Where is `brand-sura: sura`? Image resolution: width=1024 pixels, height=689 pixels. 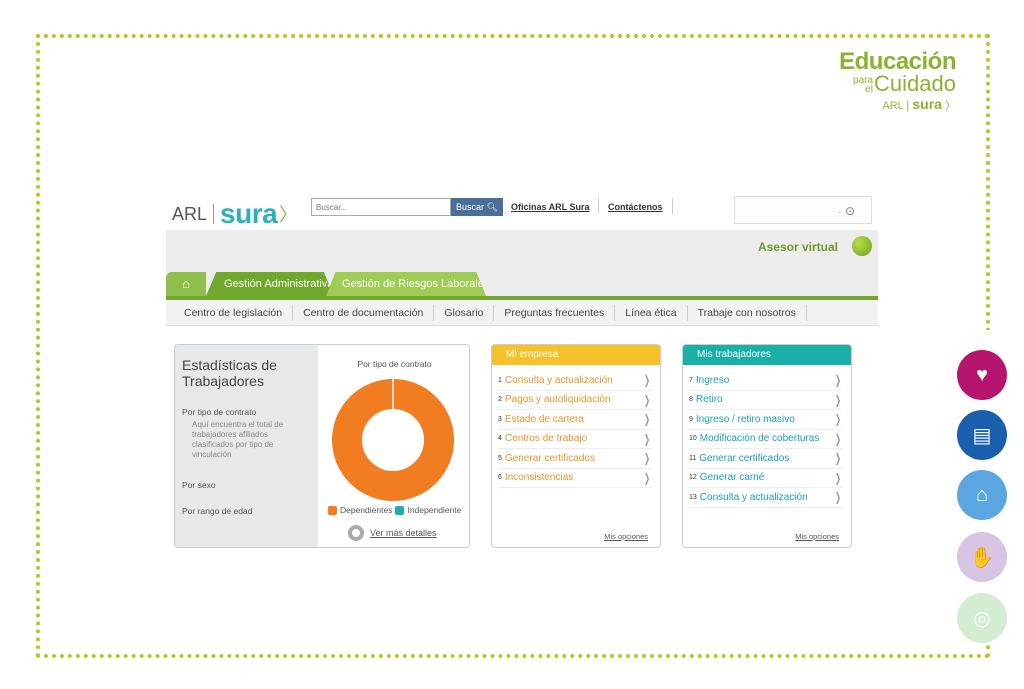 brand-sura: sura is located at coordinates (927, 104).